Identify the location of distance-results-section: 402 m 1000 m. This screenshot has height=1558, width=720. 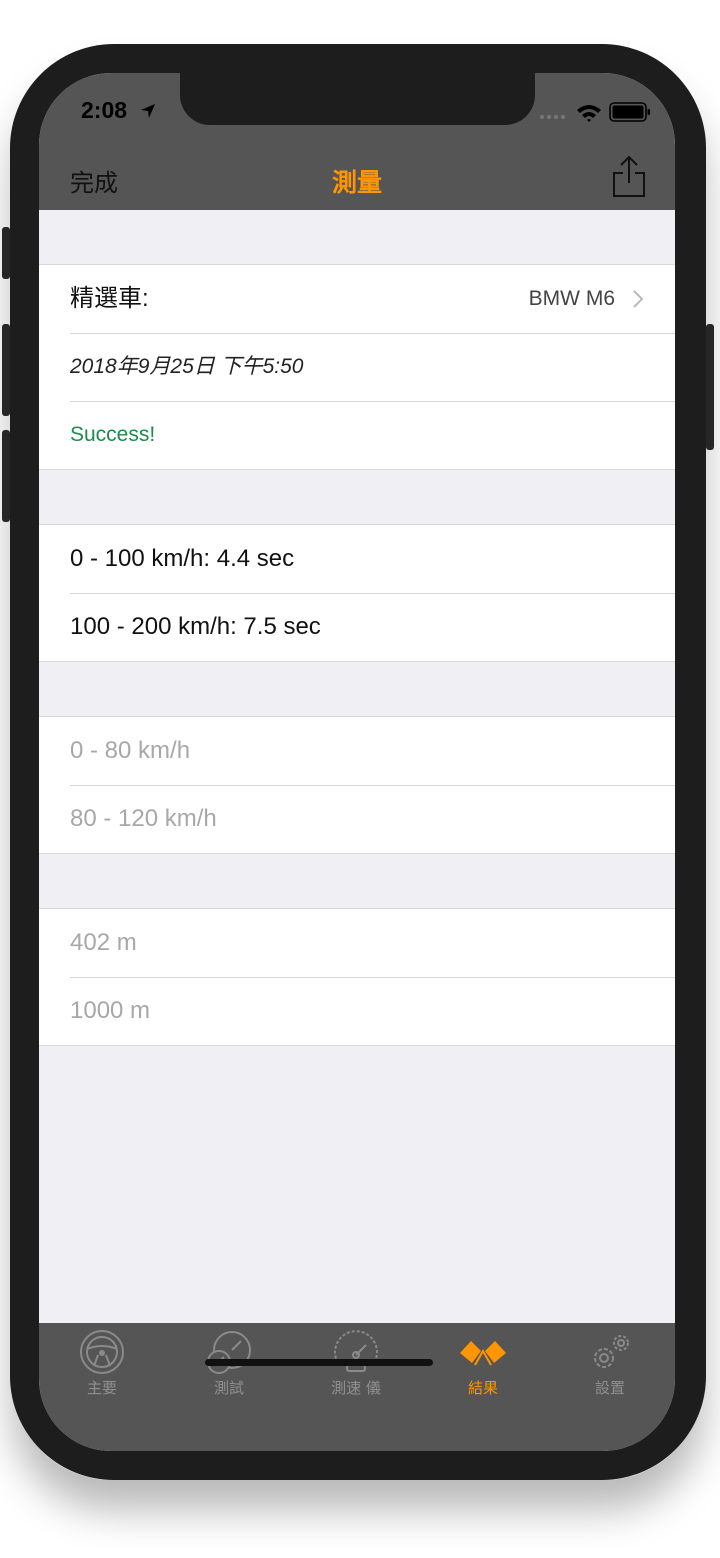
(357, 977).